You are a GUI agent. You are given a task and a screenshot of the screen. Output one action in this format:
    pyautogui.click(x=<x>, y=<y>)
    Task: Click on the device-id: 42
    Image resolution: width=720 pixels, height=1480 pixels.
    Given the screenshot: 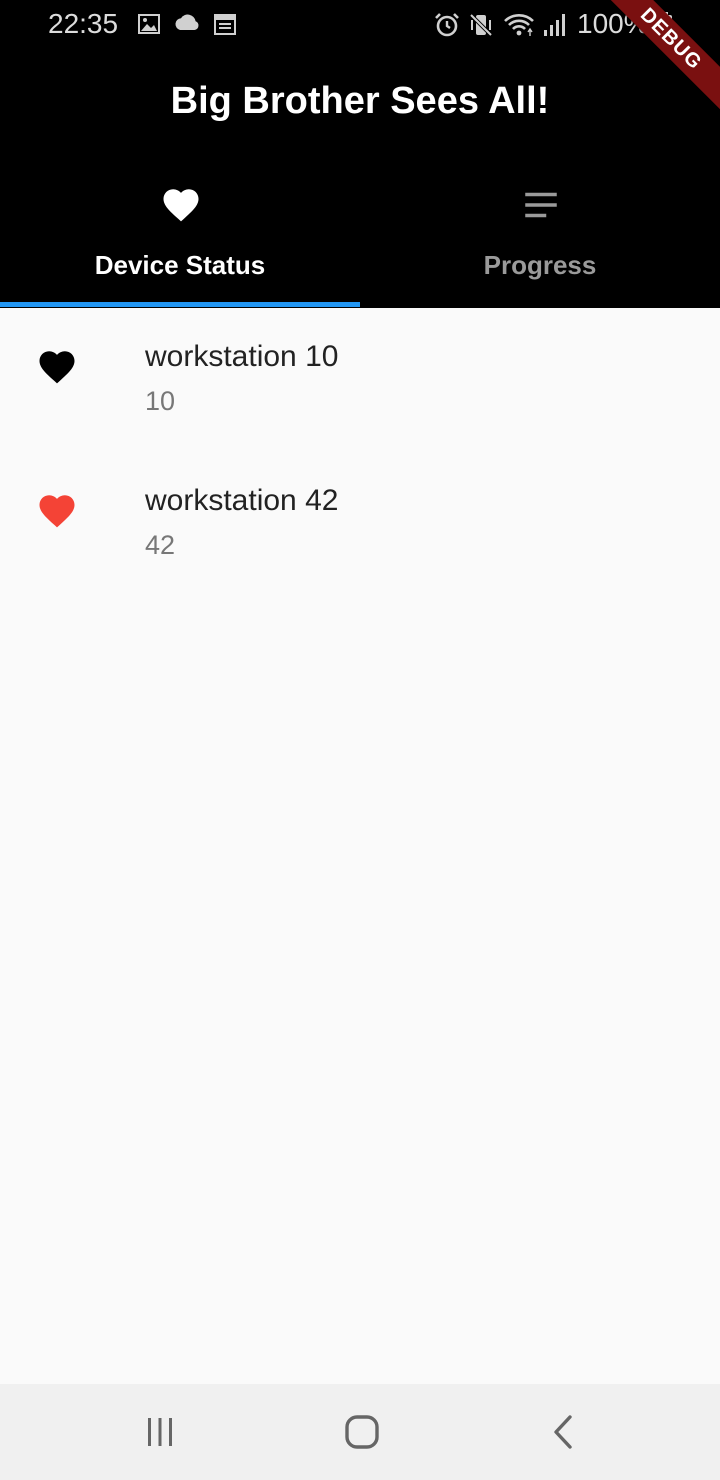 What is the action you would take?
    pyautogui.click(x=160, y=545)
    